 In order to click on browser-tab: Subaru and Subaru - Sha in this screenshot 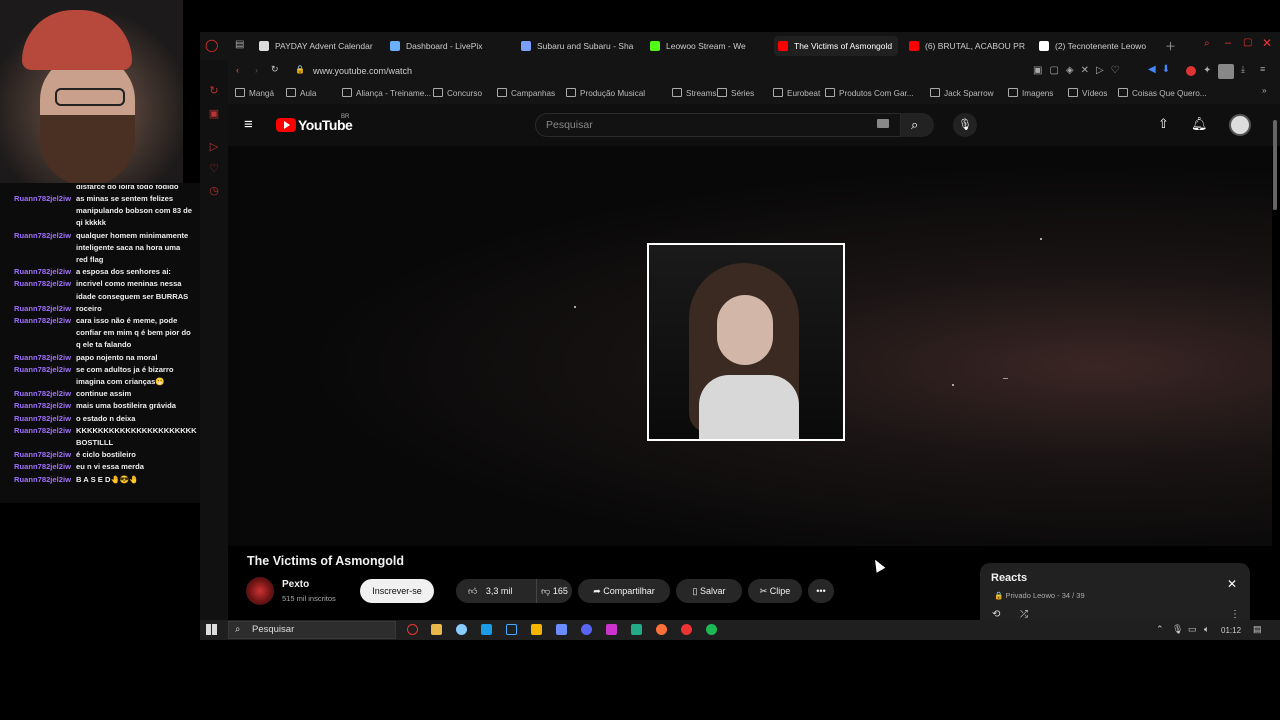, I will do `click(577, 46)`.